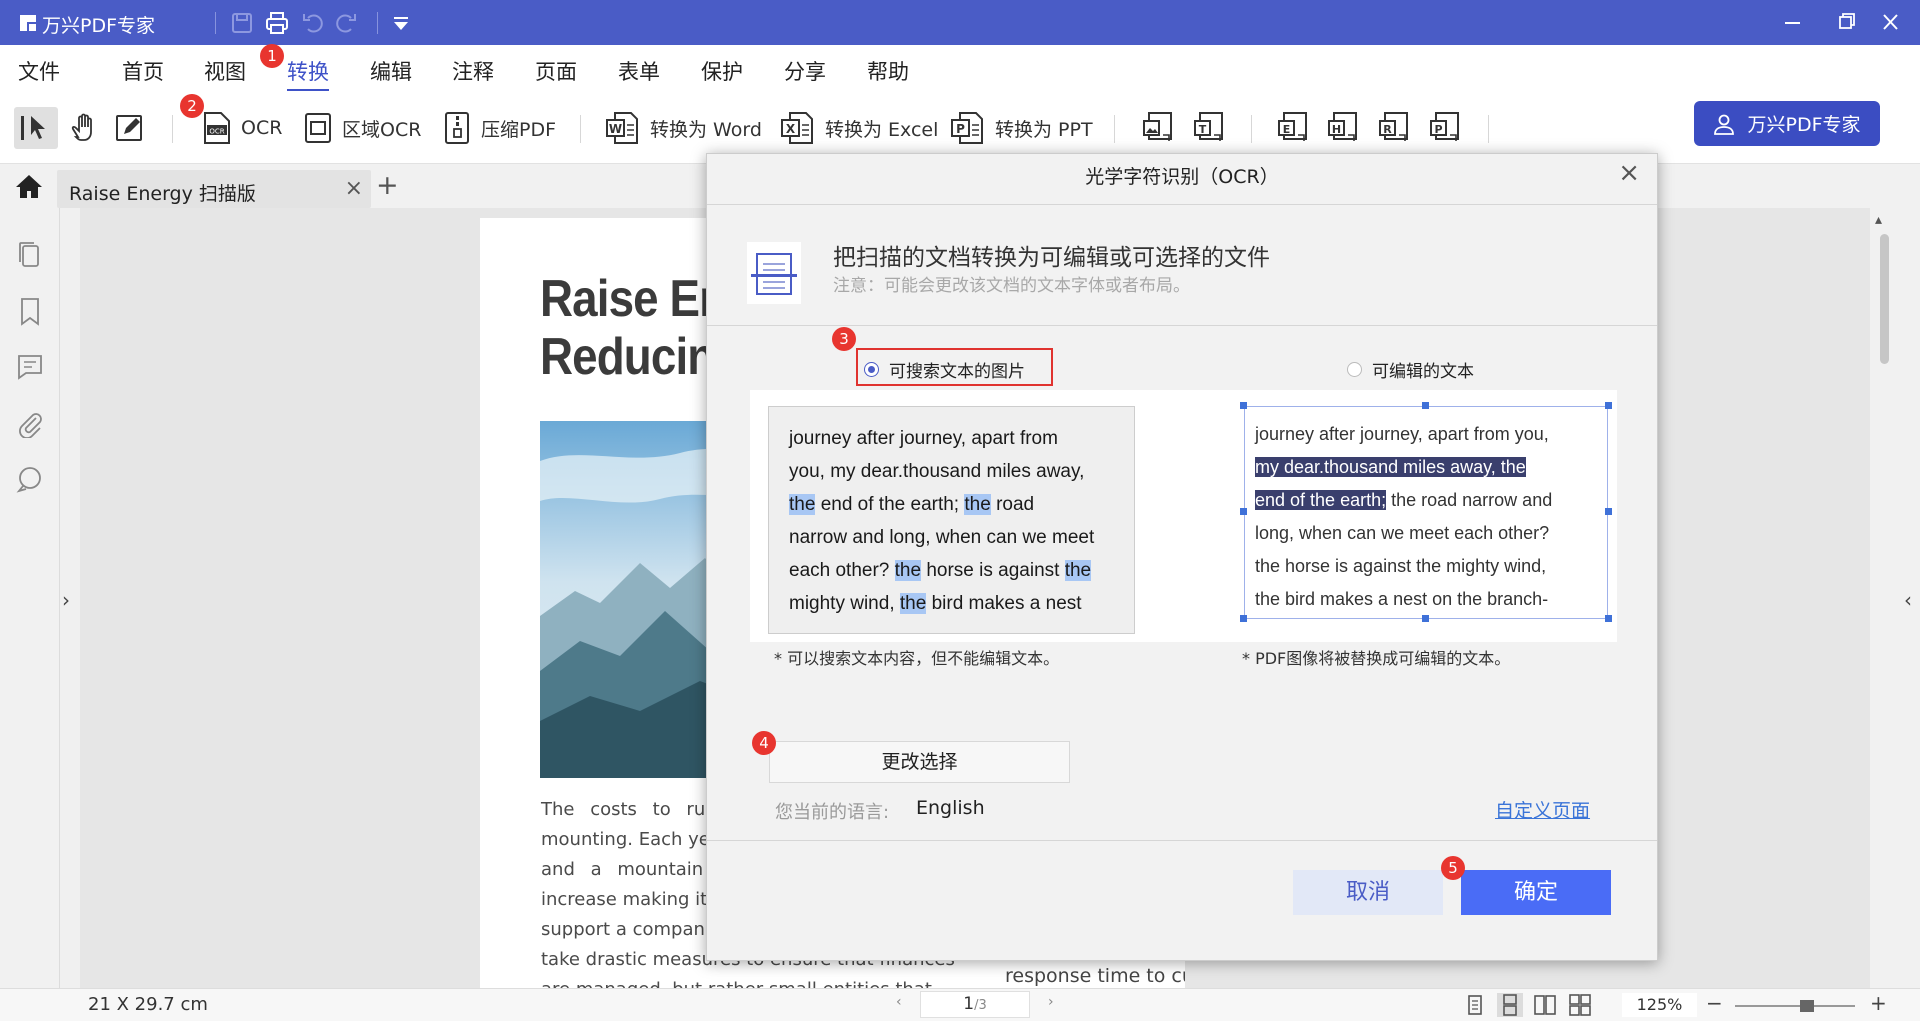 Image resolution: width=1920 pixels, height=1021 pixels. Describe the element at coordinates (967, 128) in the screenshot. I see `ppt-icon: P` at that location.